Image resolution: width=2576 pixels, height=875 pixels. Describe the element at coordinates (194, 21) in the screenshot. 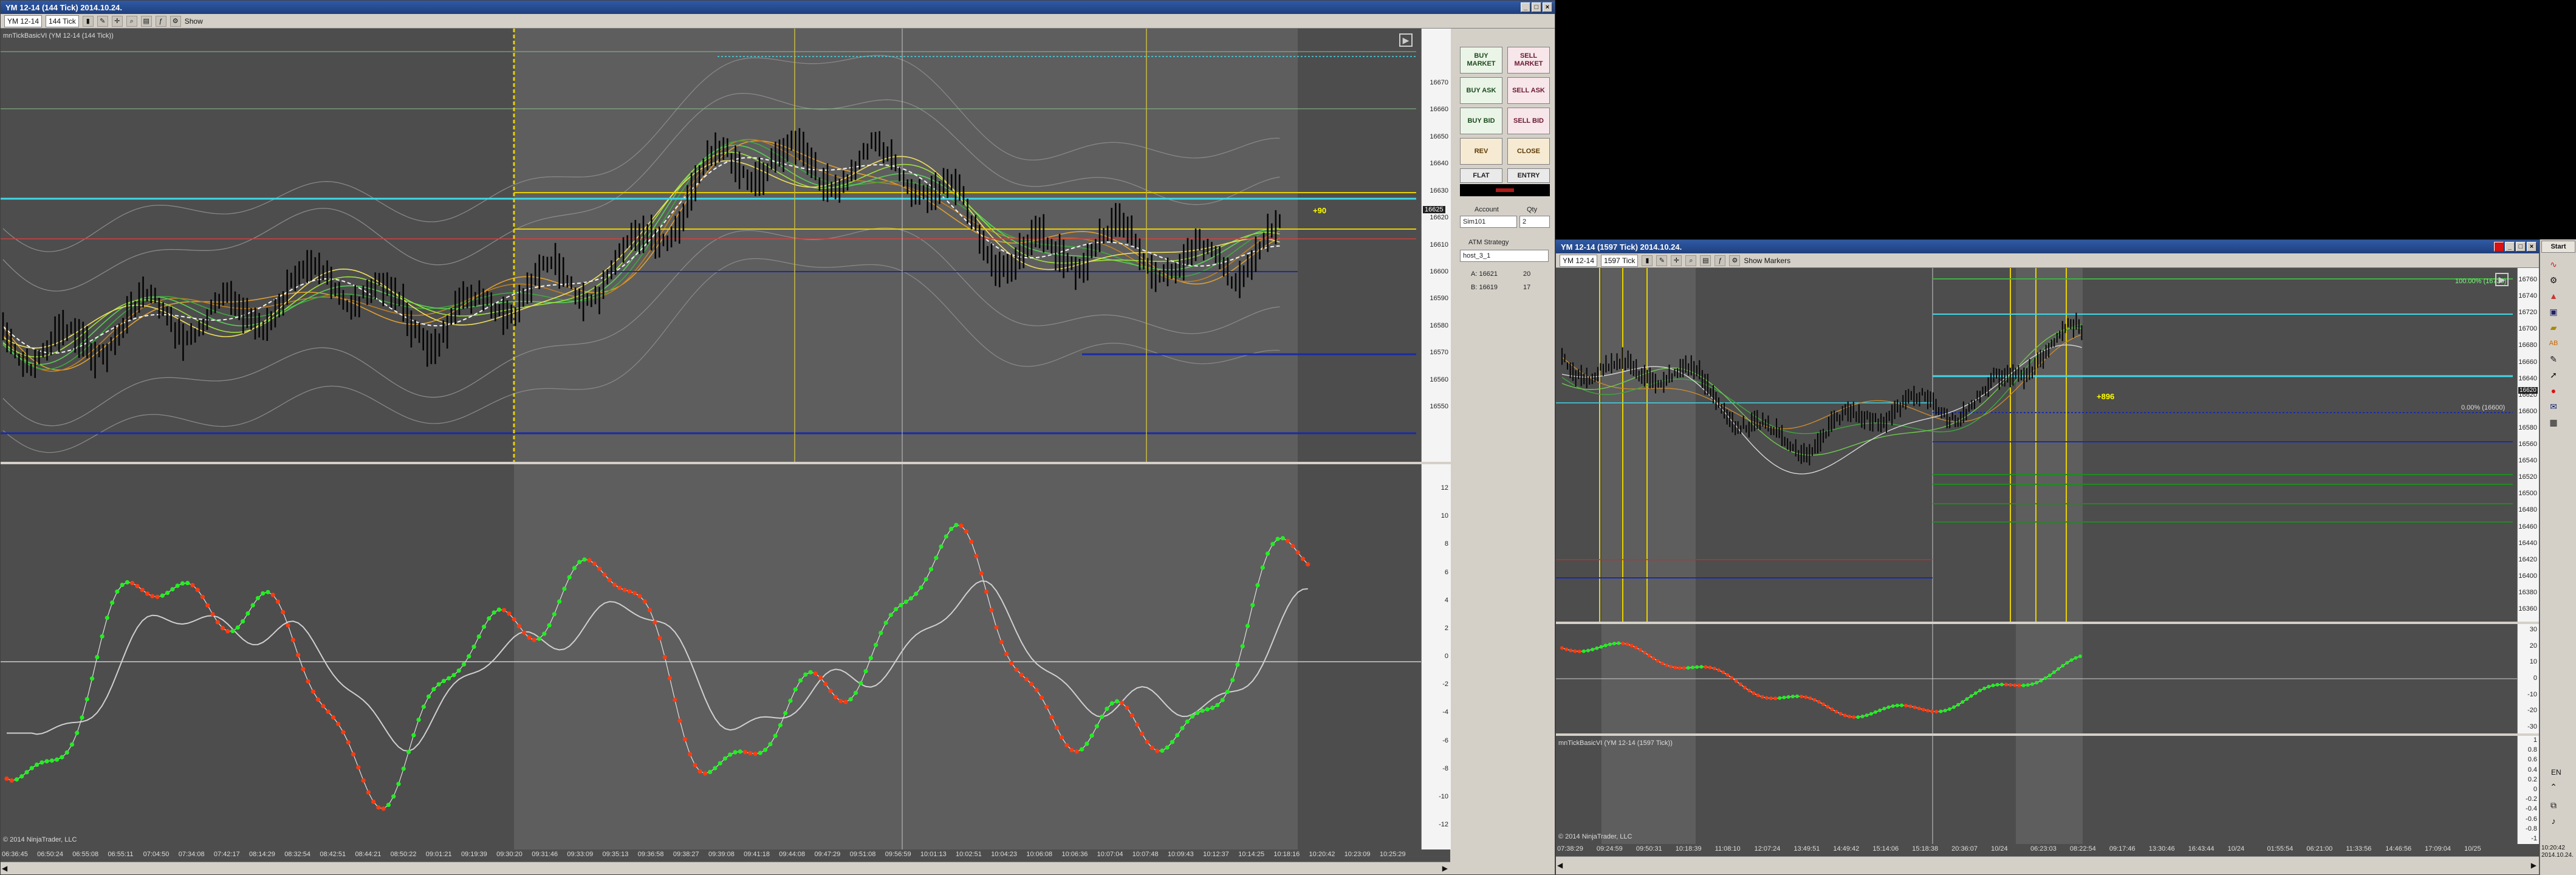

I see `show-label: Show` at that location.